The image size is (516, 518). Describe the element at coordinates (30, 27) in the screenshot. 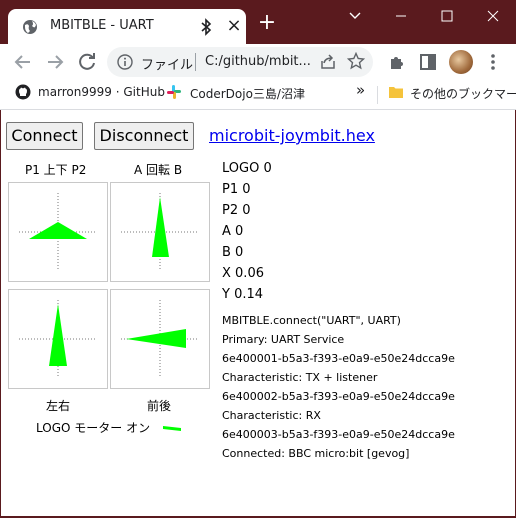

I see `globe-icon` at that location.